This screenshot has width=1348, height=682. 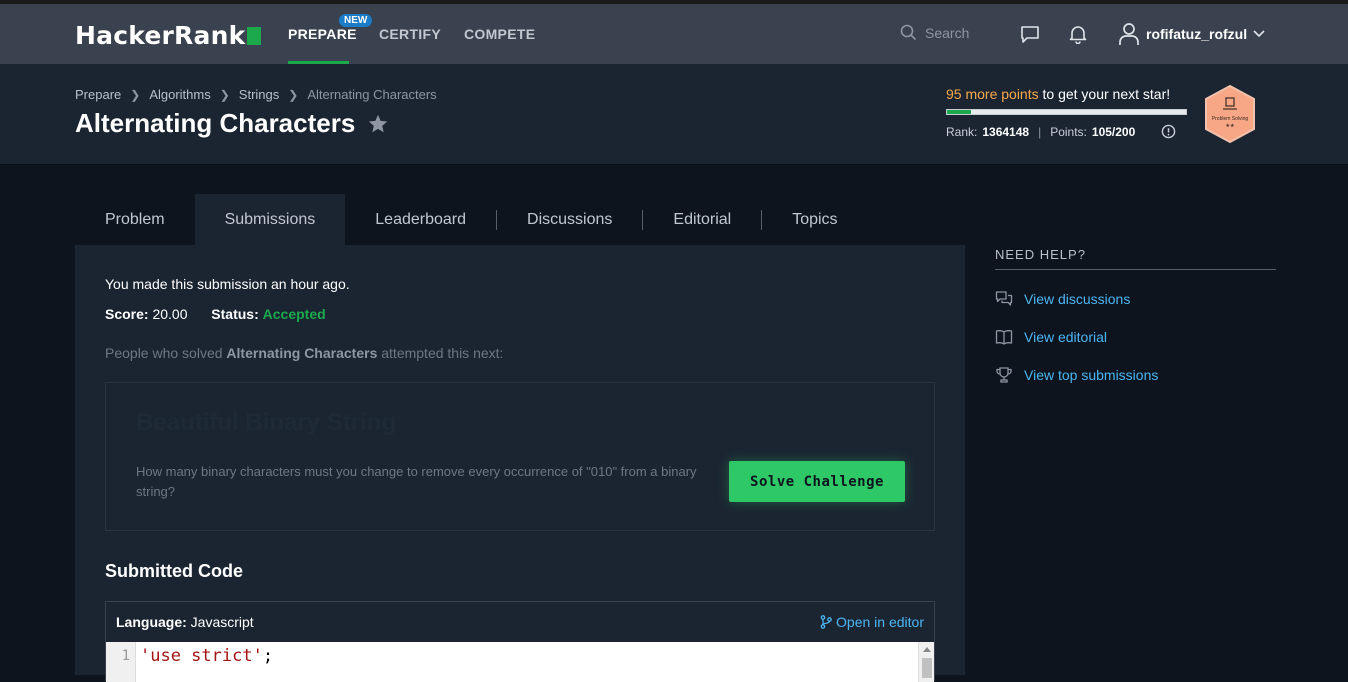 I want to click on line-number: 1, so click(x=121, y=662).